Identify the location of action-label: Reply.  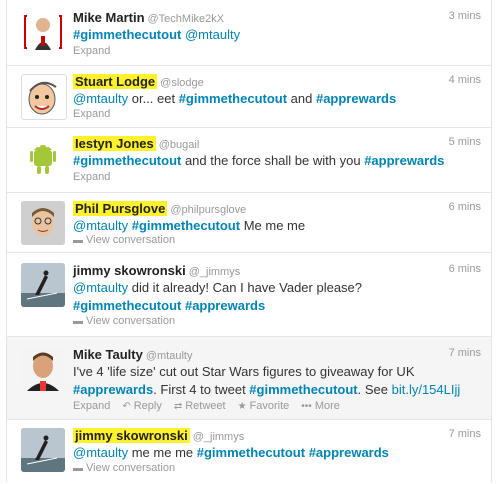
(147, 406).